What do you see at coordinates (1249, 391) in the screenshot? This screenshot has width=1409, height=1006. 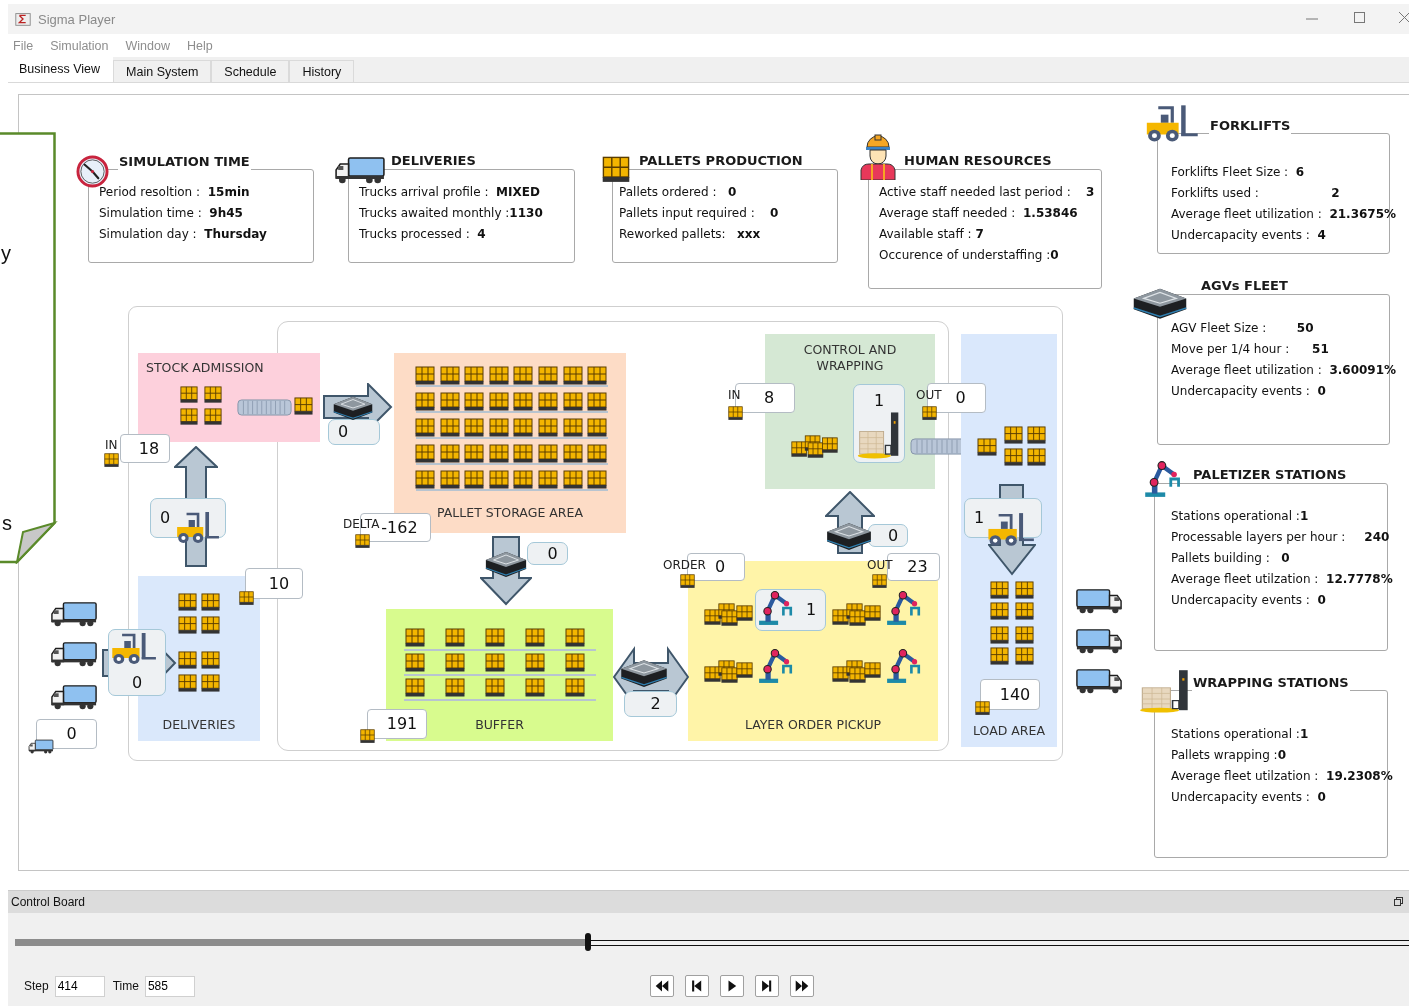 I see `stat-line: Undercapacity events : 0` at bounding box center [1249, 391].